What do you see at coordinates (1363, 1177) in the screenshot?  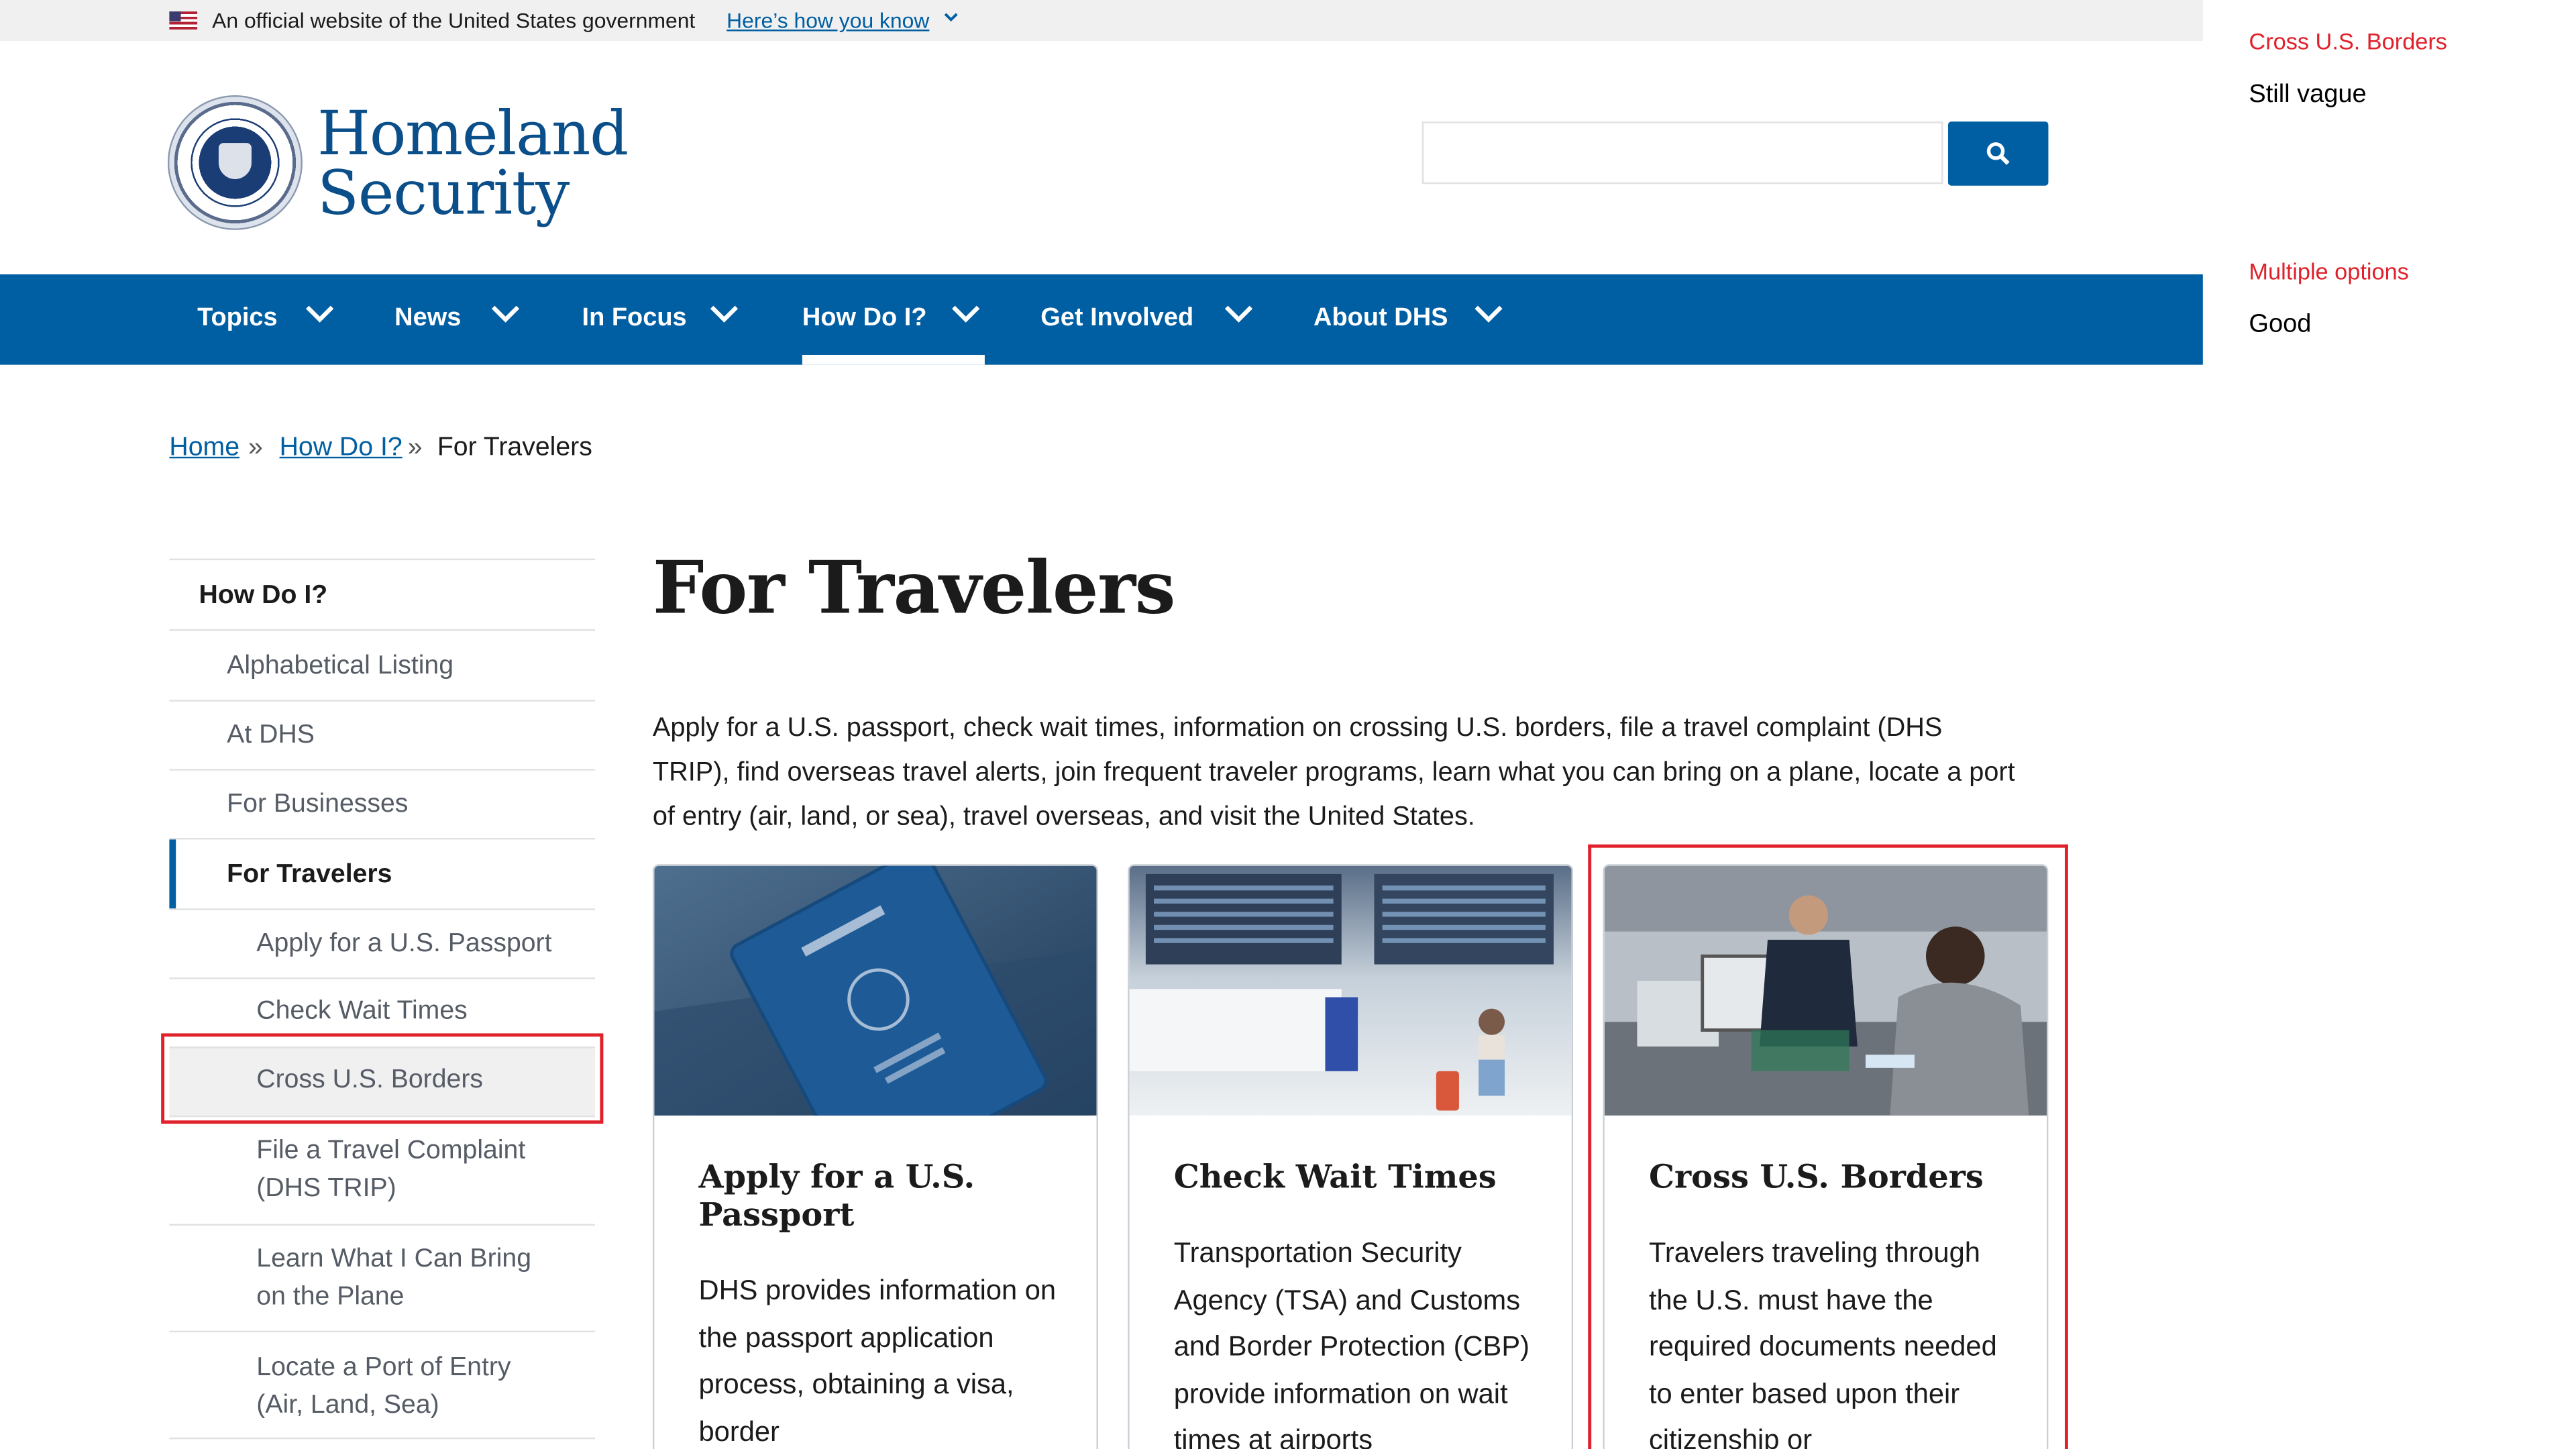 I see `card-title: Check Wait Times` at bounding box center [1363, 1177].